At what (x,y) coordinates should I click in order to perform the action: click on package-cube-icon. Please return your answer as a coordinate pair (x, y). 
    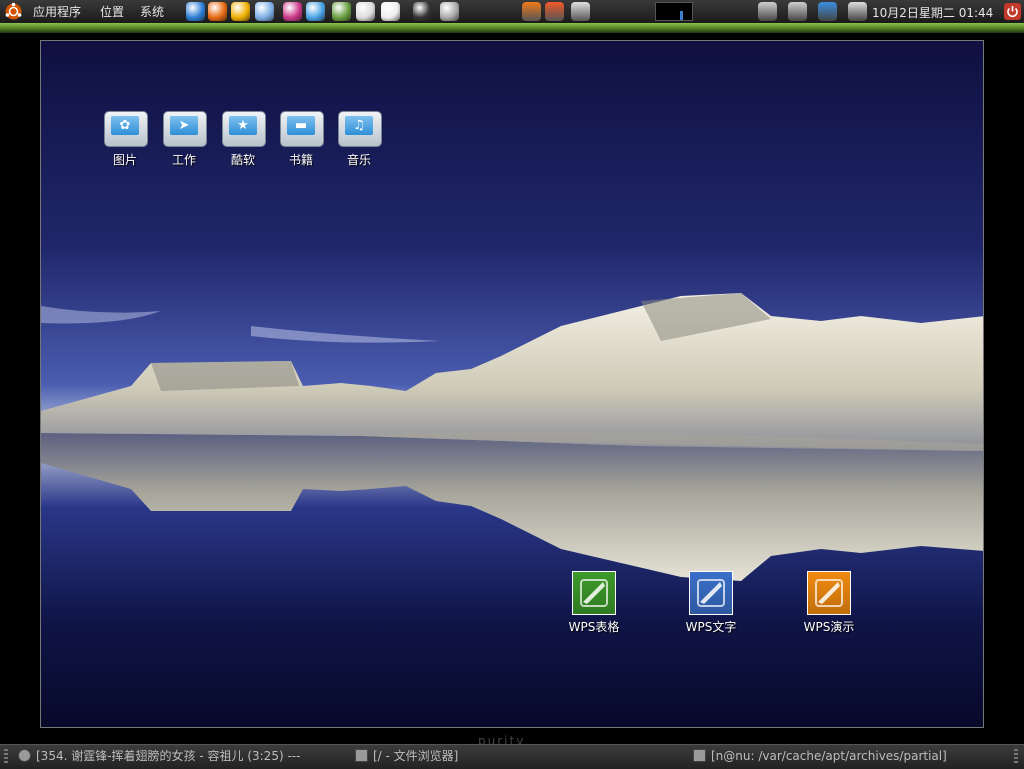
    Looking at the image, I should click on (264, 11).